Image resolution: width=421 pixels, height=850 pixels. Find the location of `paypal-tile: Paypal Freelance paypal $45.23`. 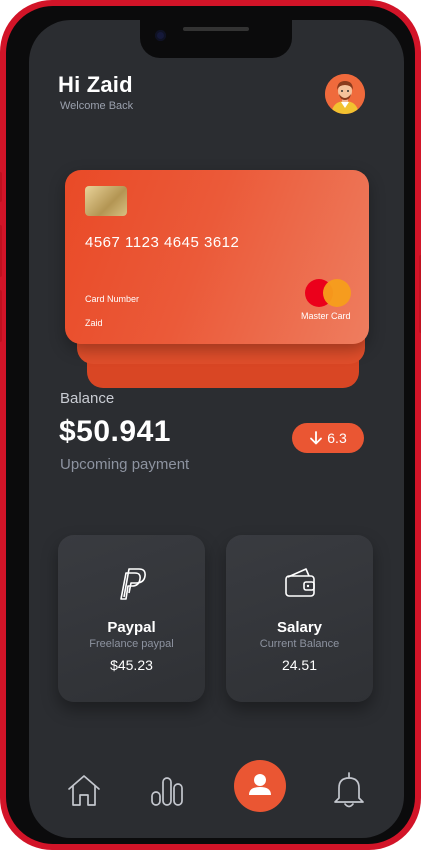

paypal-tile: Paypal Freelance paypal $45.23 is located at coordinates (131, 618).